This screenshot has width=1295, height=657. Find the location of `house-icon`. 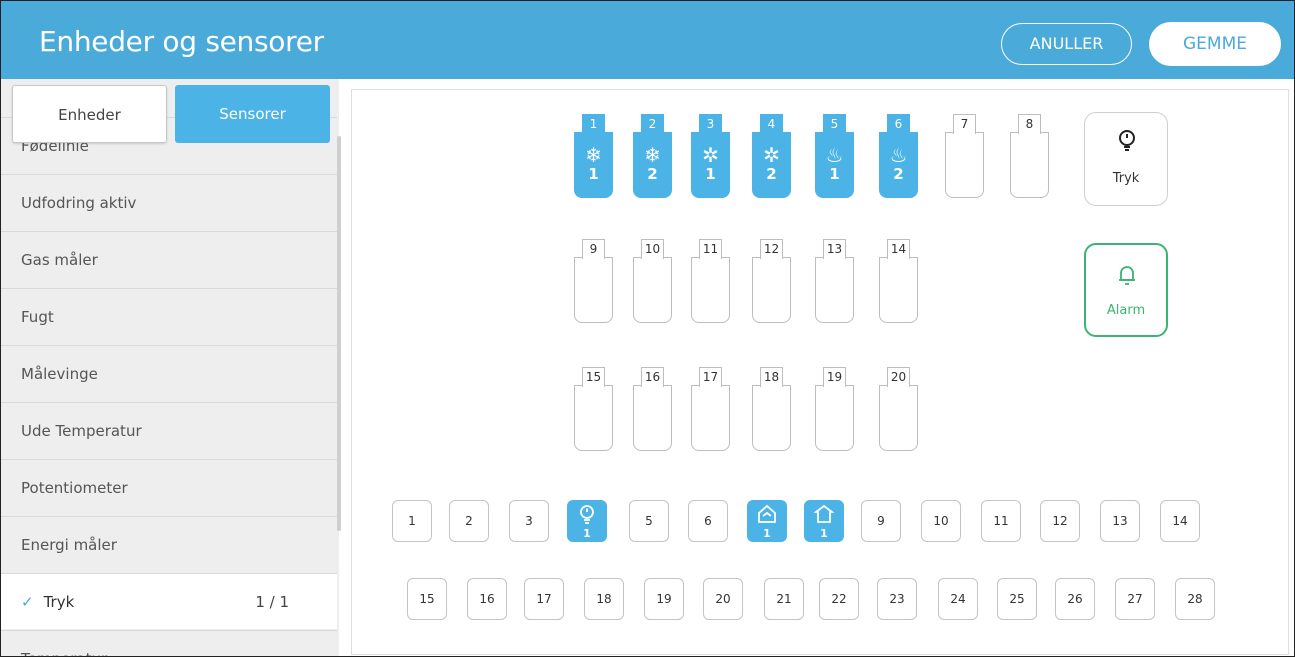

house-icon is located at coordinates (767, 515).